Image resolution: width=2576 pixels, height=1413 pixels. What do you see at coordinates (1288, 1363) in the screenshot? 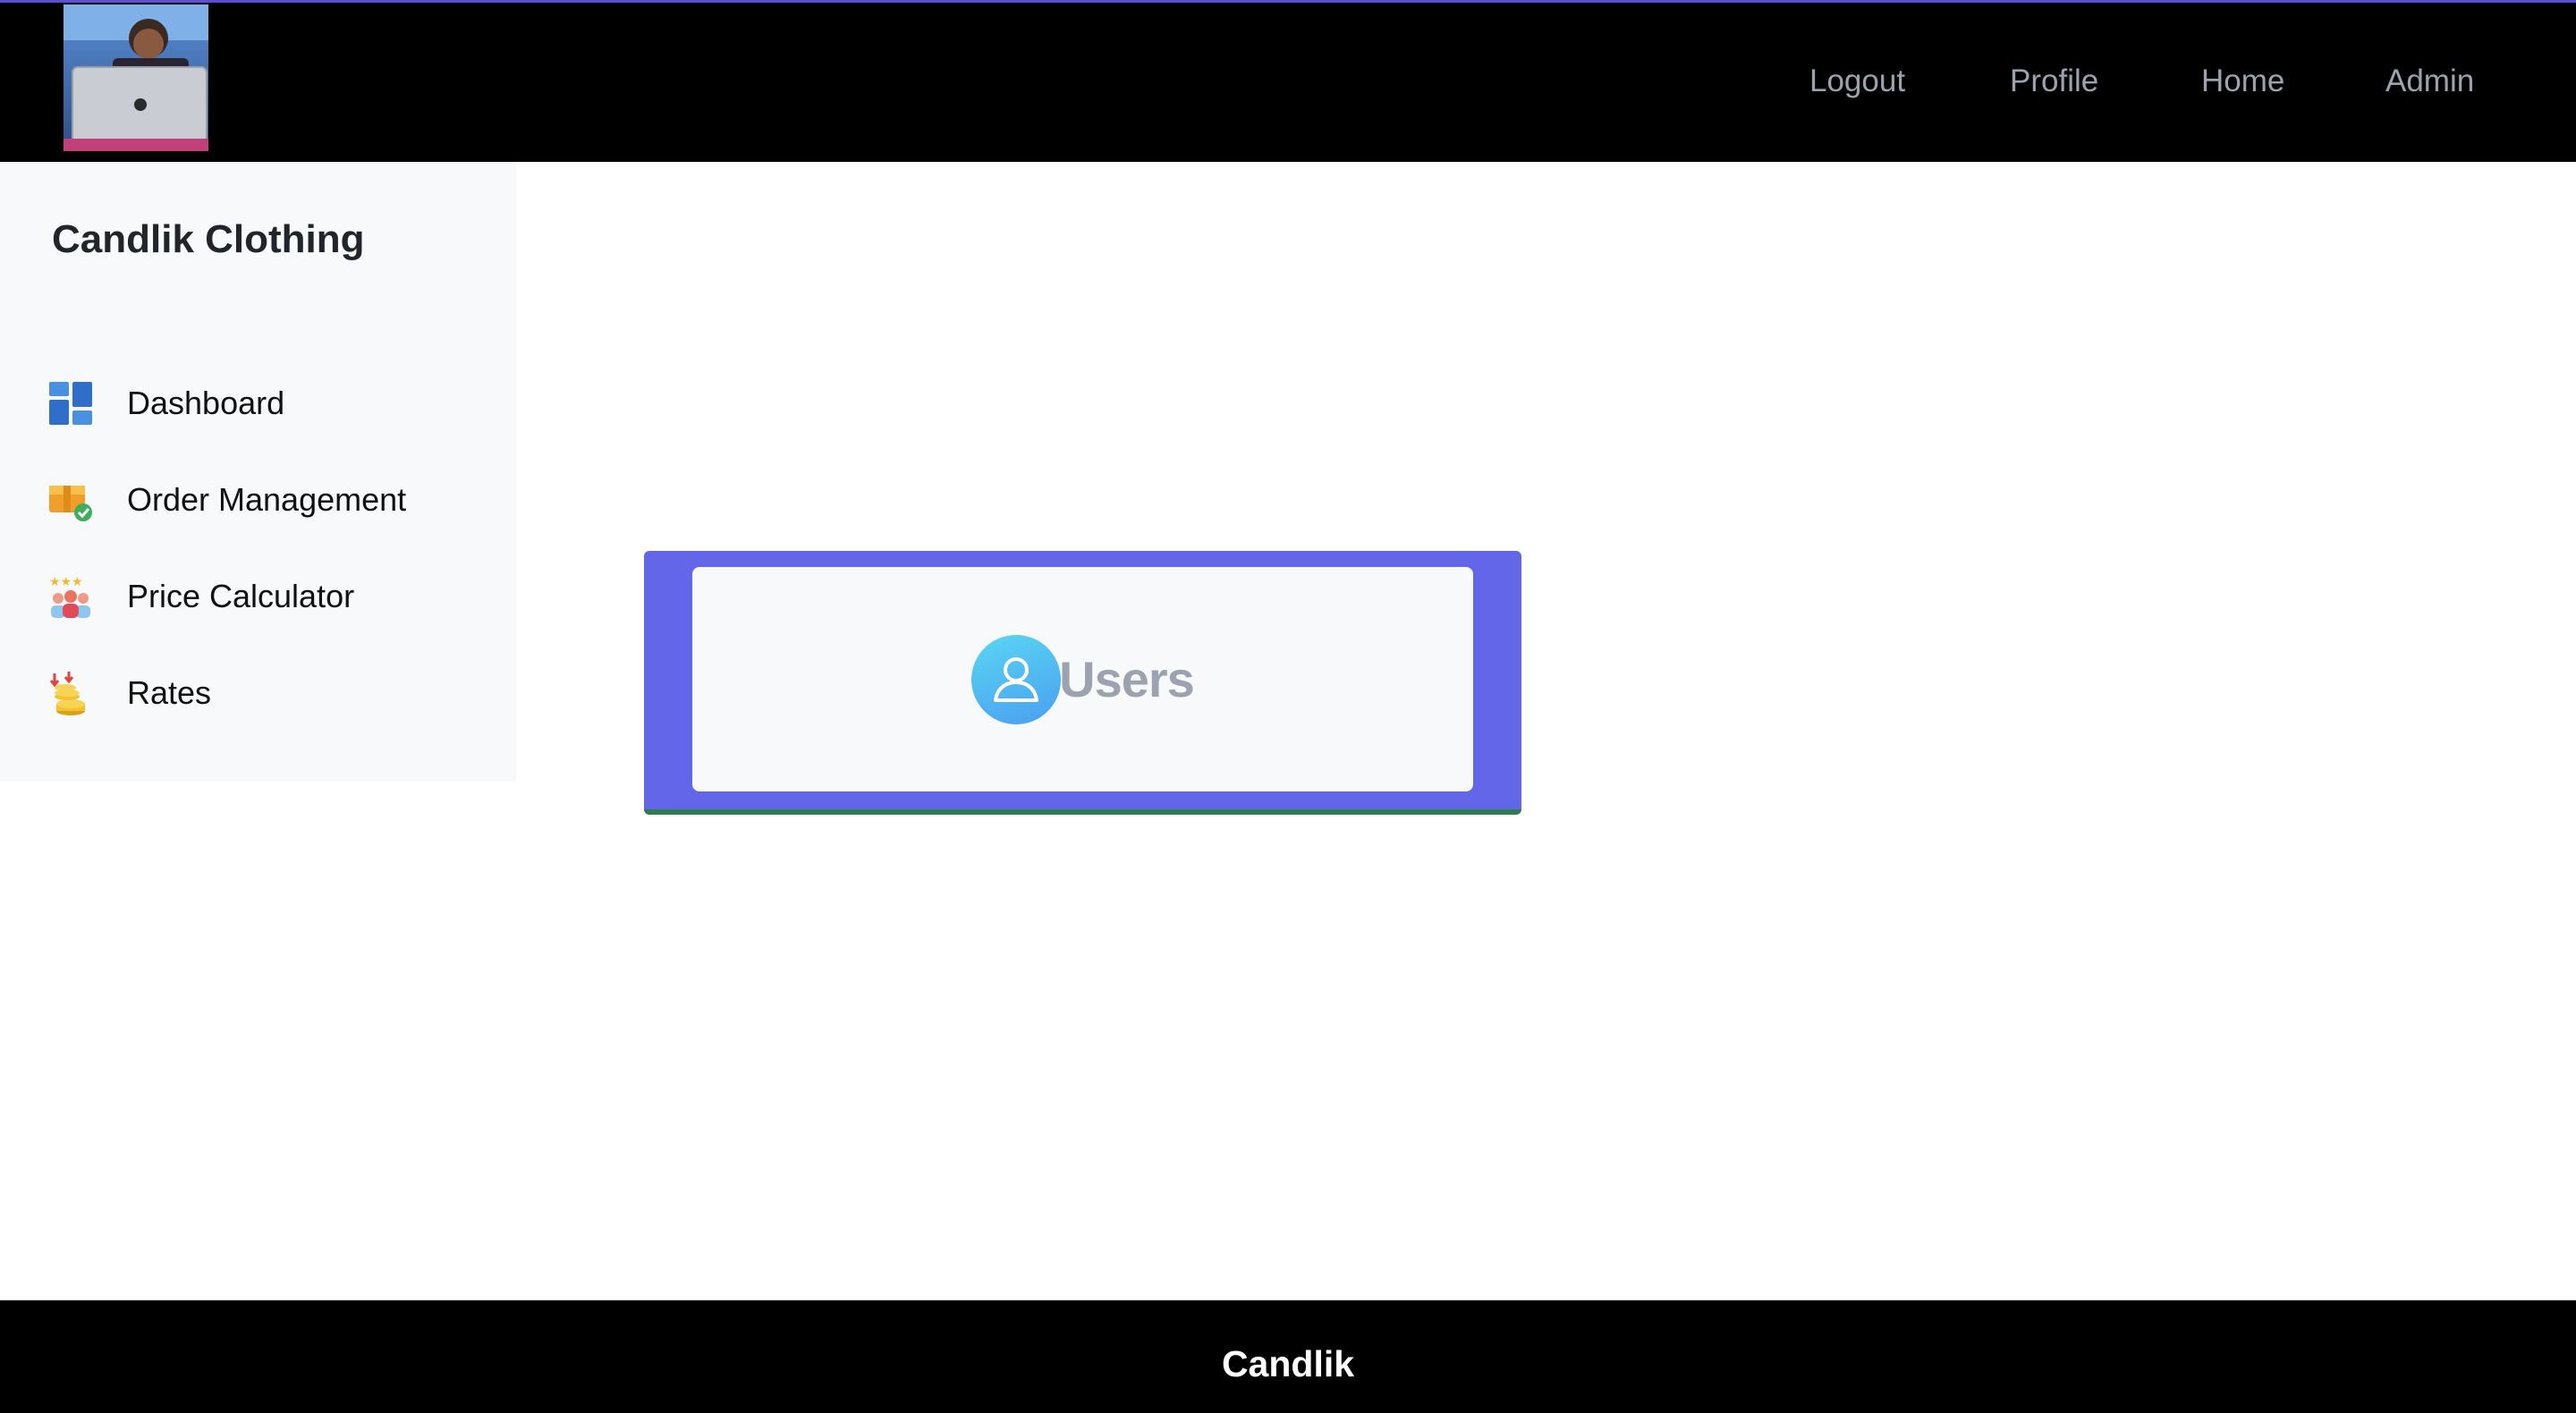
I see `footer-brand: Candlik` at bounding box center [1288, 1363].